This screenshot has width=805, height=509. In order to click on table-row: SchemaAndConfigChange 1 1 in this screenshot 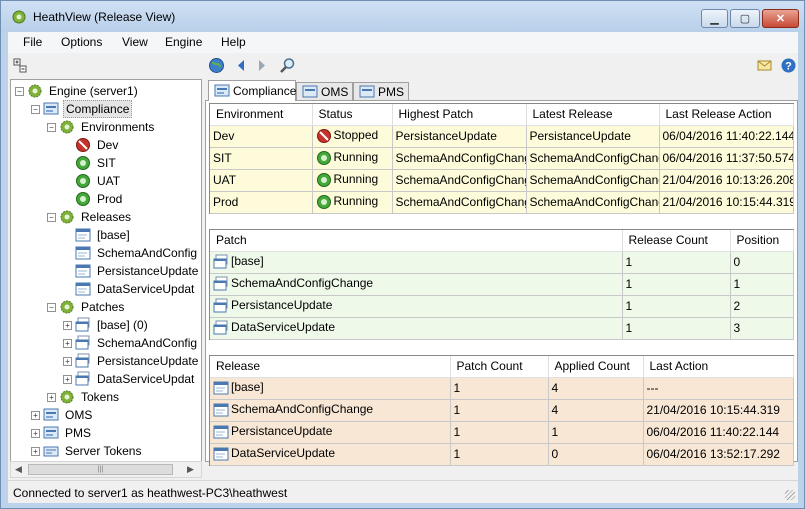, I will do `click(502, 284)`.